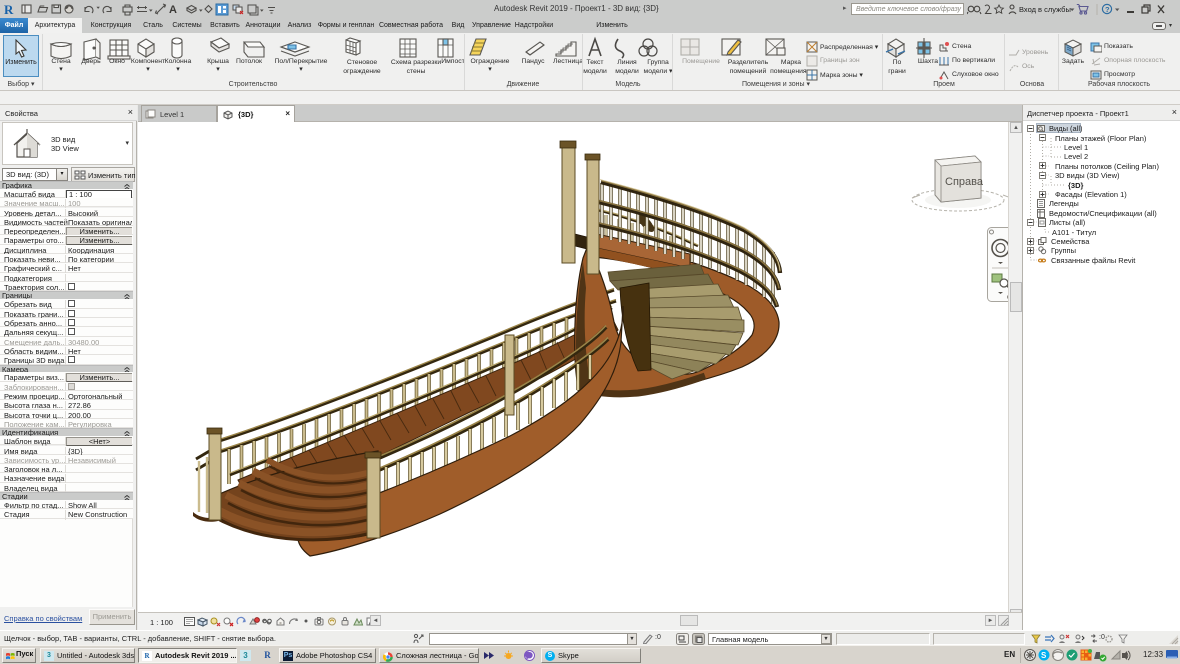 This screenshot has height=664, width=1180. Describe the element at coordinates (1044, 655) in the screenshot. I see `svg-text: S` at that location.